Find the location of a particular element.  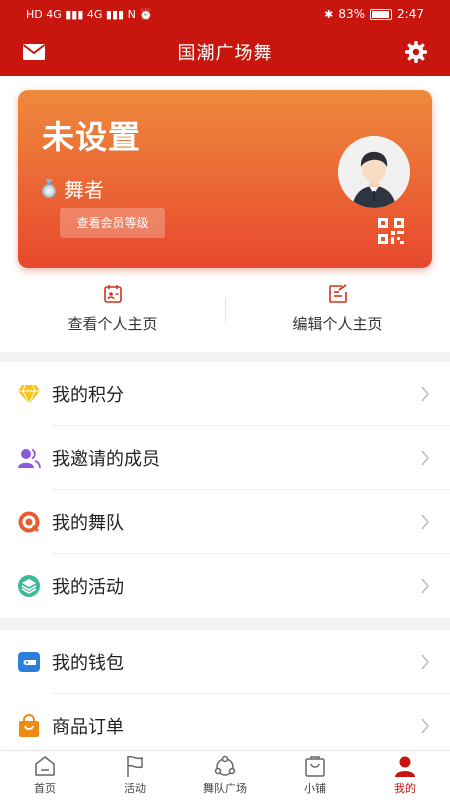

tab-home: 首页 is located at coordinates (45, 775).